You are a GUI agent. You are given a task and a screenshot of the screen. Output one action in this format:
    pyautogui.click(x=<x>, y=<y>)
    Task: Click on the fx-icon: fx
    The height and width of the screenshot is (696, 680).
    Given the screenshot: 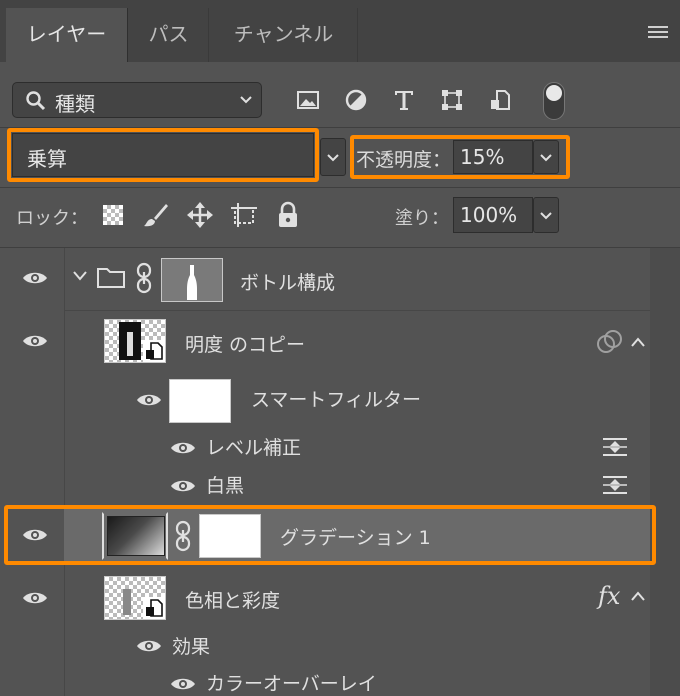 What is the action you would take?
    pyautogui.click(x=609, y=596)
    